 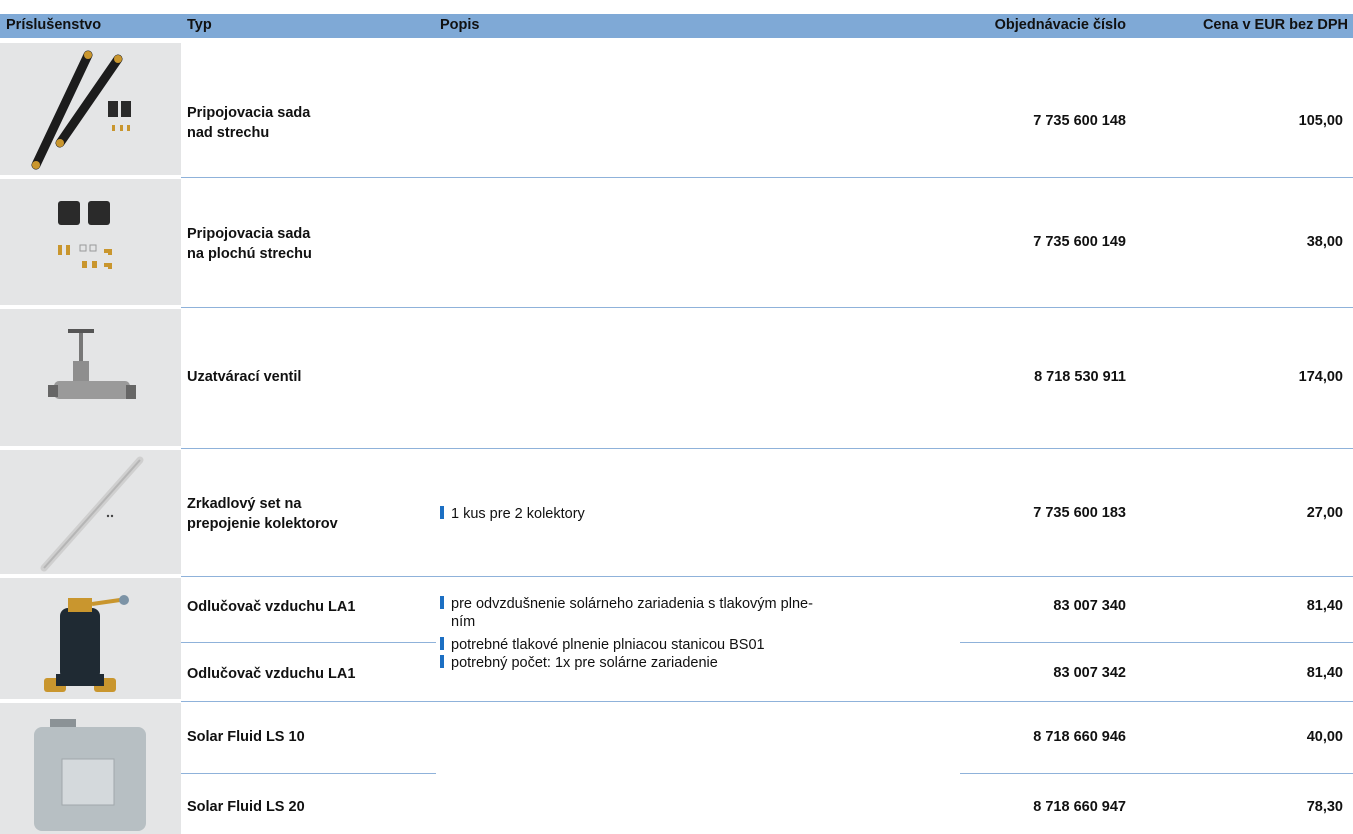 What do you see at coordinates (1089, 606) in the screenshot?
I see `order-number: 83 007 340` at bounding box center [1089, 606].